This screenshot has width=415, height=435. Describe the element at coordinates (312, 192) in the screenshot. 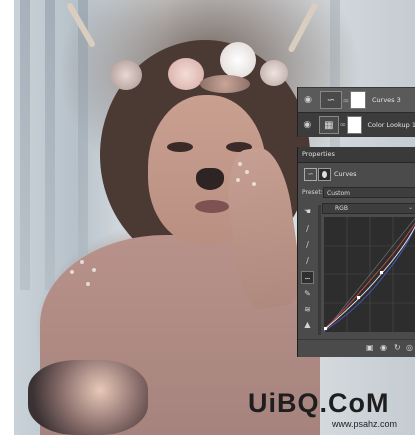

I see `preset-label: Preset:` at that location.